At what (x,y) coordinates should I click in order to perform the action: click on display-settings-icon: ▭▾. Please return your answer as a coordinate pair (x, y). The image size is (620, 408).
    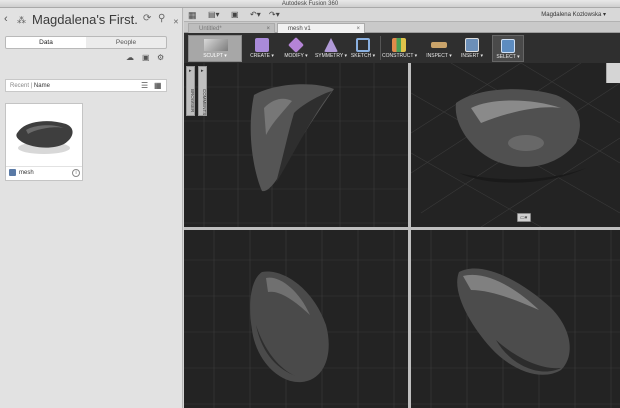
    Looking at the image, I should click on (524, 218).